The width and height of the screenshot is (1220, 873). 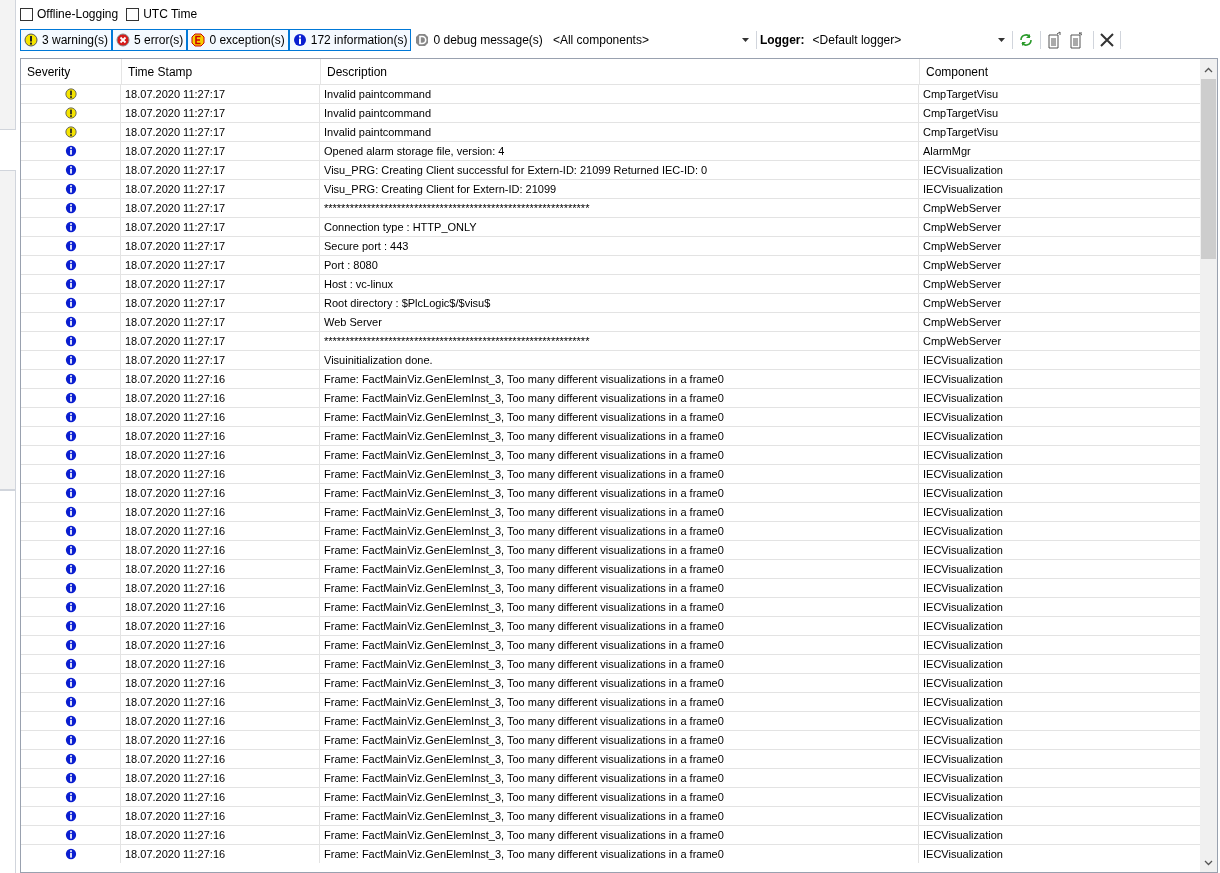 What do you see at coordinates (619, 71) in the screenshot?
I see `column-header: Description` at bounding box center [619, 71].